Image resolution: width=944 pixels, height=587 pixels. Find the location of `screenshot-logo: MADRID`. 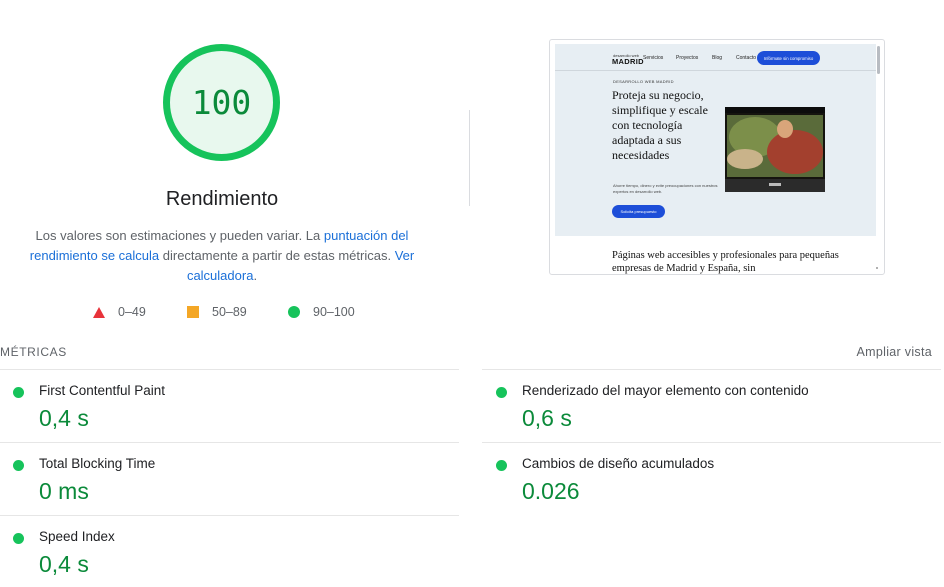

screenshot-logo: MADRID is located at coordinates (628, 61).